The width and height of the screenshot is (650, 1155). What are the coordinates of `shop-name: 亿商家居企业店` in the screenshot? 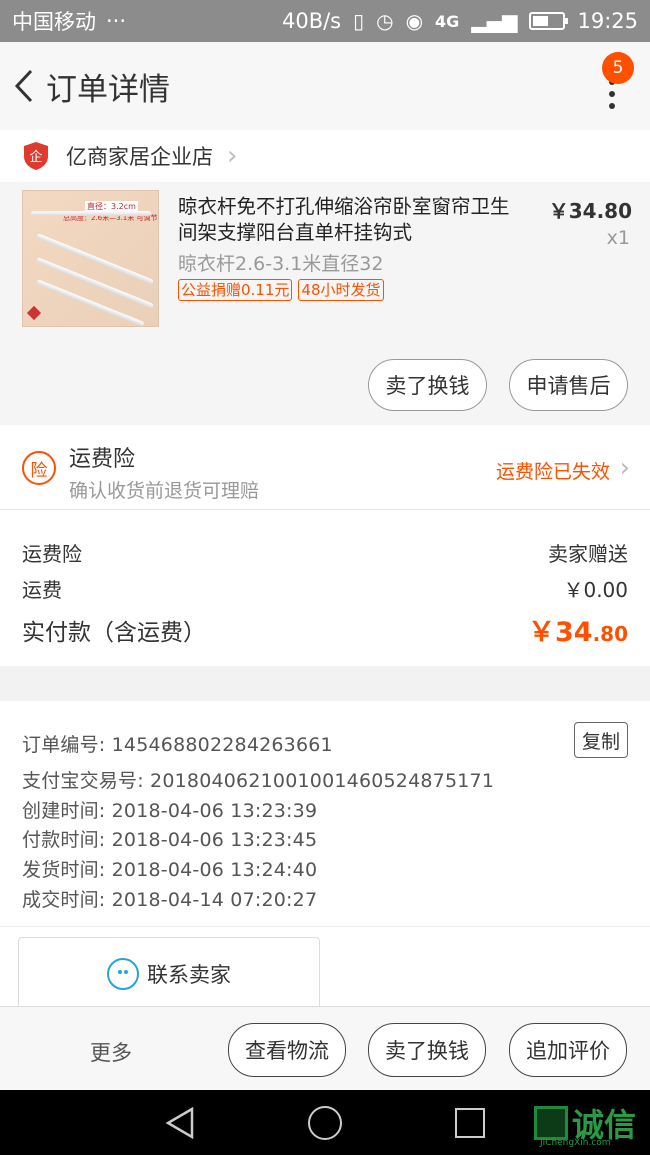 It's located at (139, 157).